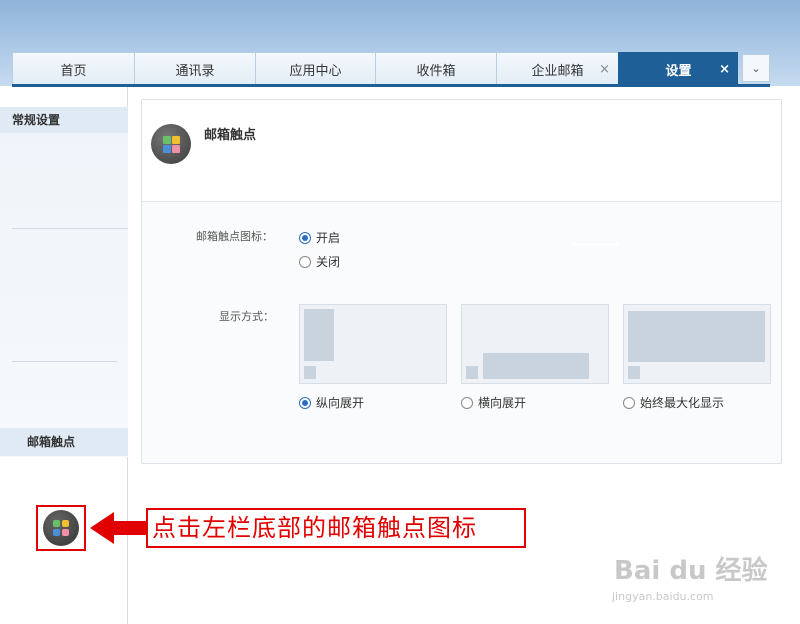  What do you see at coordinates (230, 135) in the screenshot?
I see `panel-title: 邮箱触点` at bounding box center [230, 135].